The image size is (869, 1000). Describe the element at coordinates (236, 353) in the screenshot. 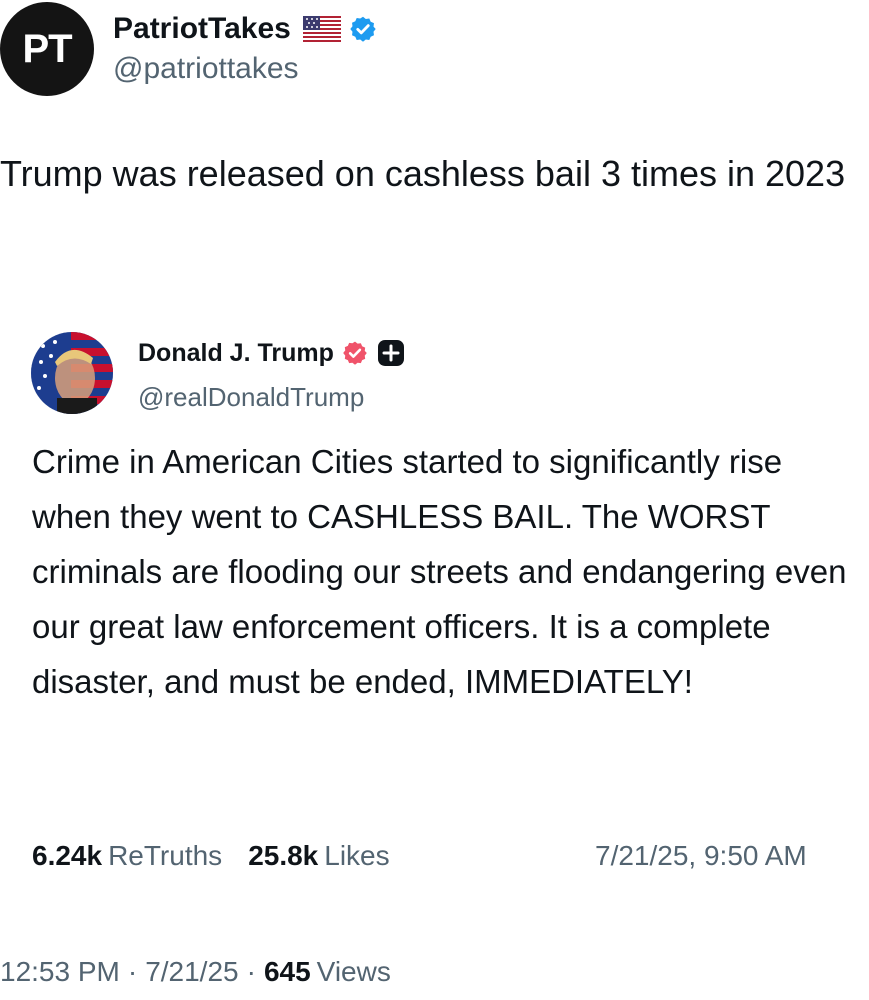

I see `quoted-display-name: Donald J. Trump` at that location.